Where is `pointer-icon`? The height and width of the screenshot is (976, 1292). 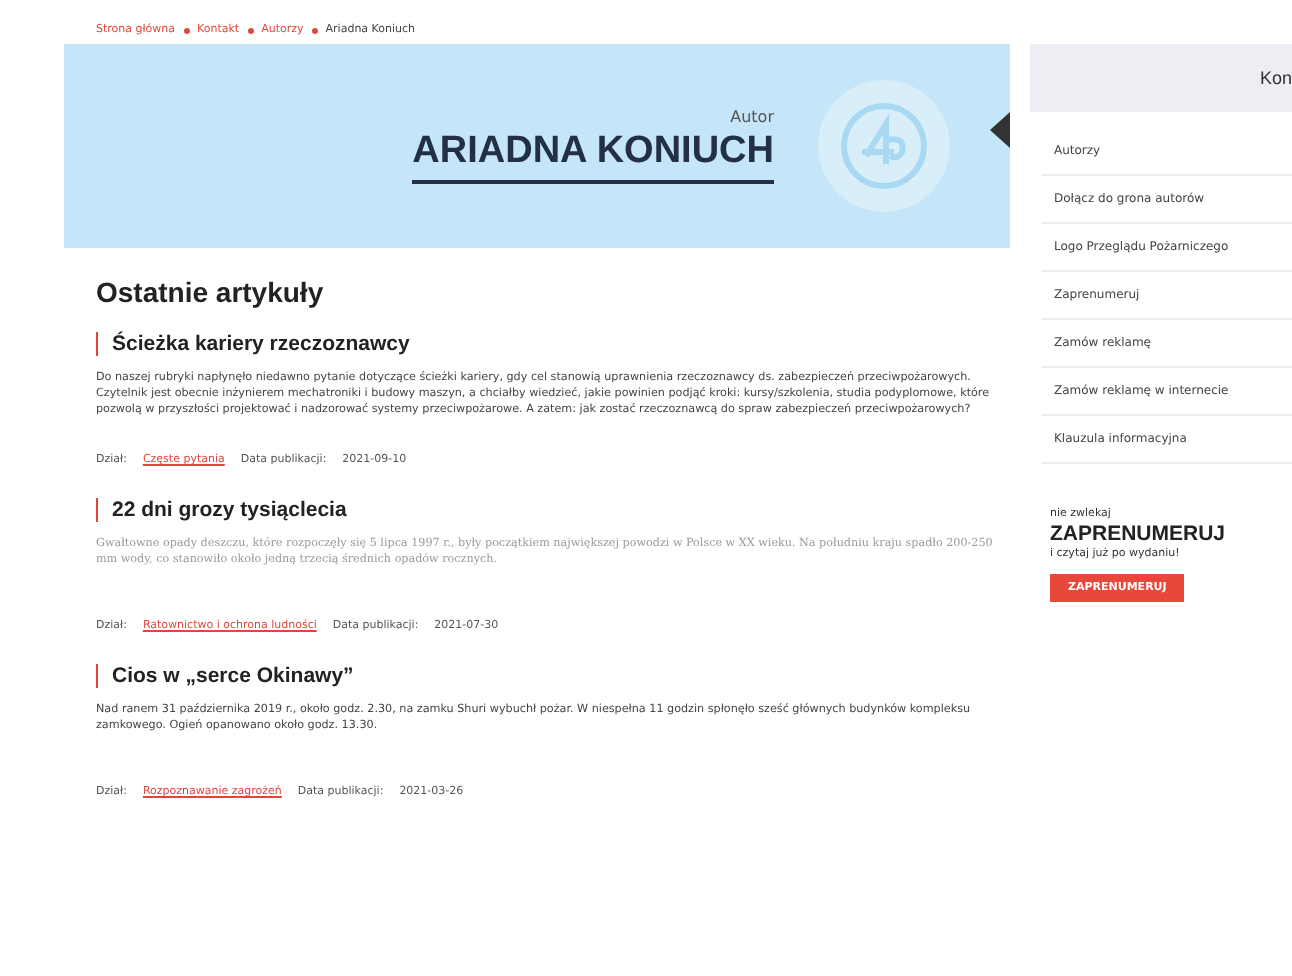 pointer-icon is located at coordinates (1000, 130).